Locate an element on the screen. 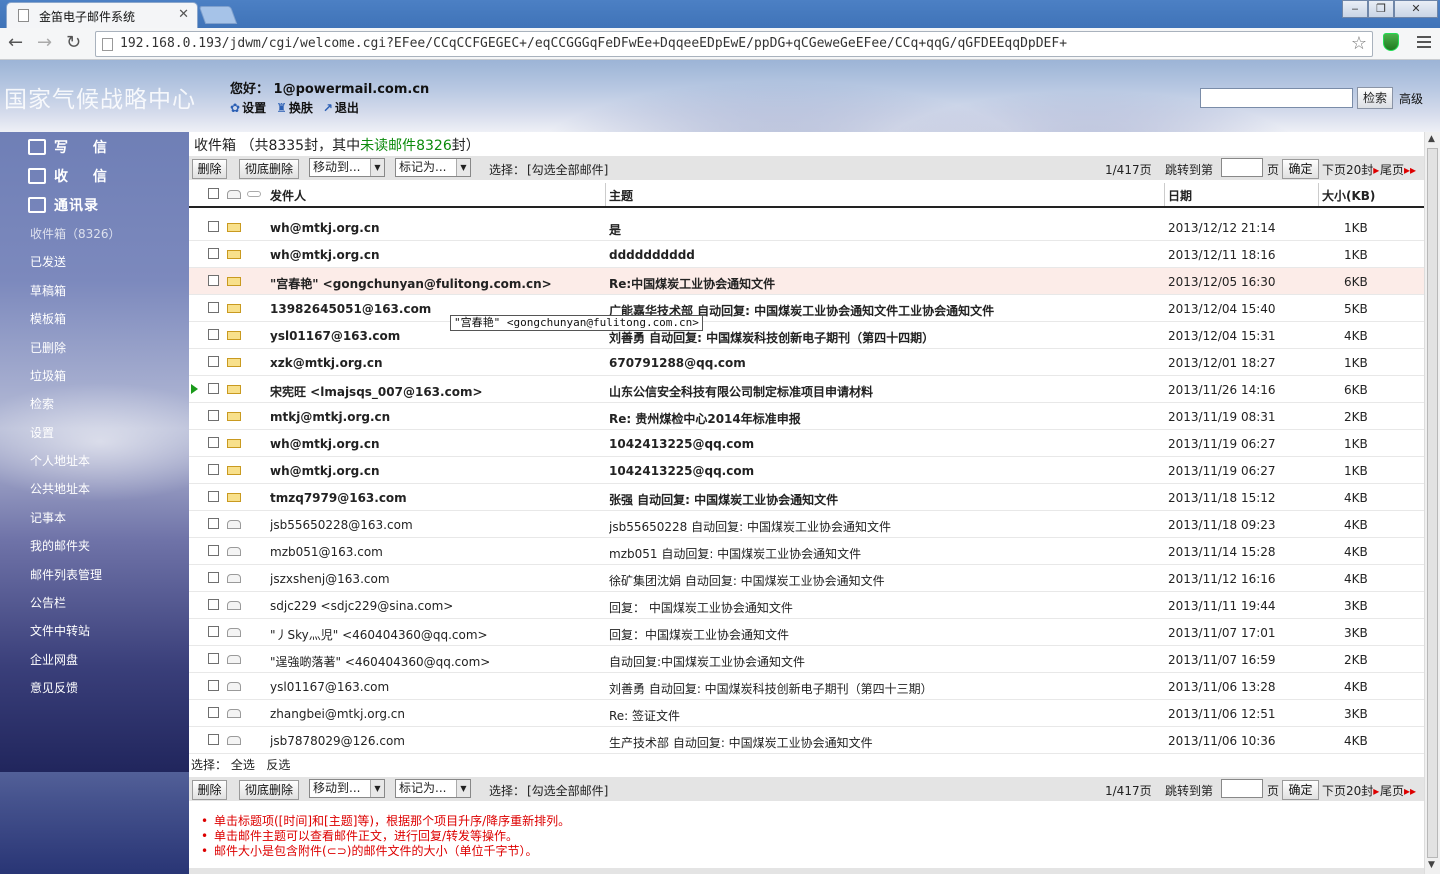  sidebar-item-inbox: 收件箱（8326） is located at coordinates (75, 233).